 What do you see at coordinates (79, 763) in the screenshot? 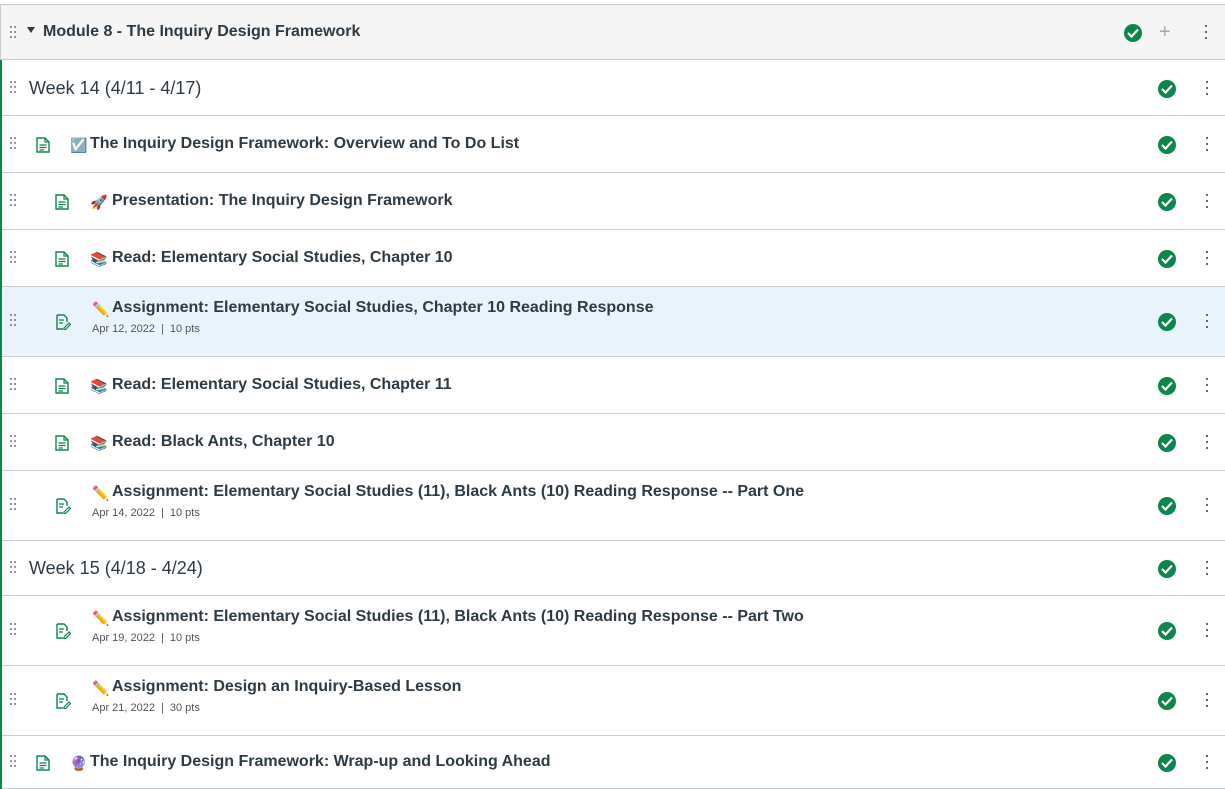
I see `emoji-icon: 🔮` at bounding box center [79, 763].